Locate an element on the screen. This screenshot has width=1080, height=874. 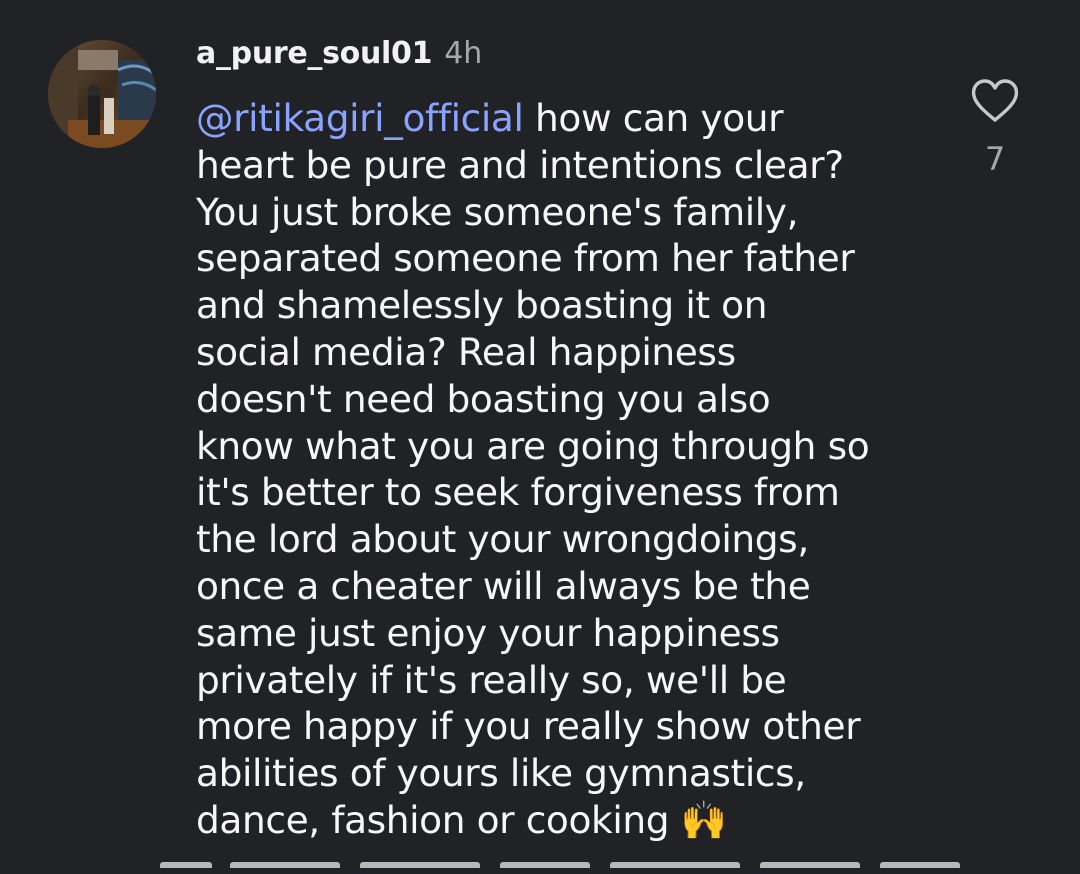
comment-line: privately if it's really so, we'll be is located at coordinates (491, 679).